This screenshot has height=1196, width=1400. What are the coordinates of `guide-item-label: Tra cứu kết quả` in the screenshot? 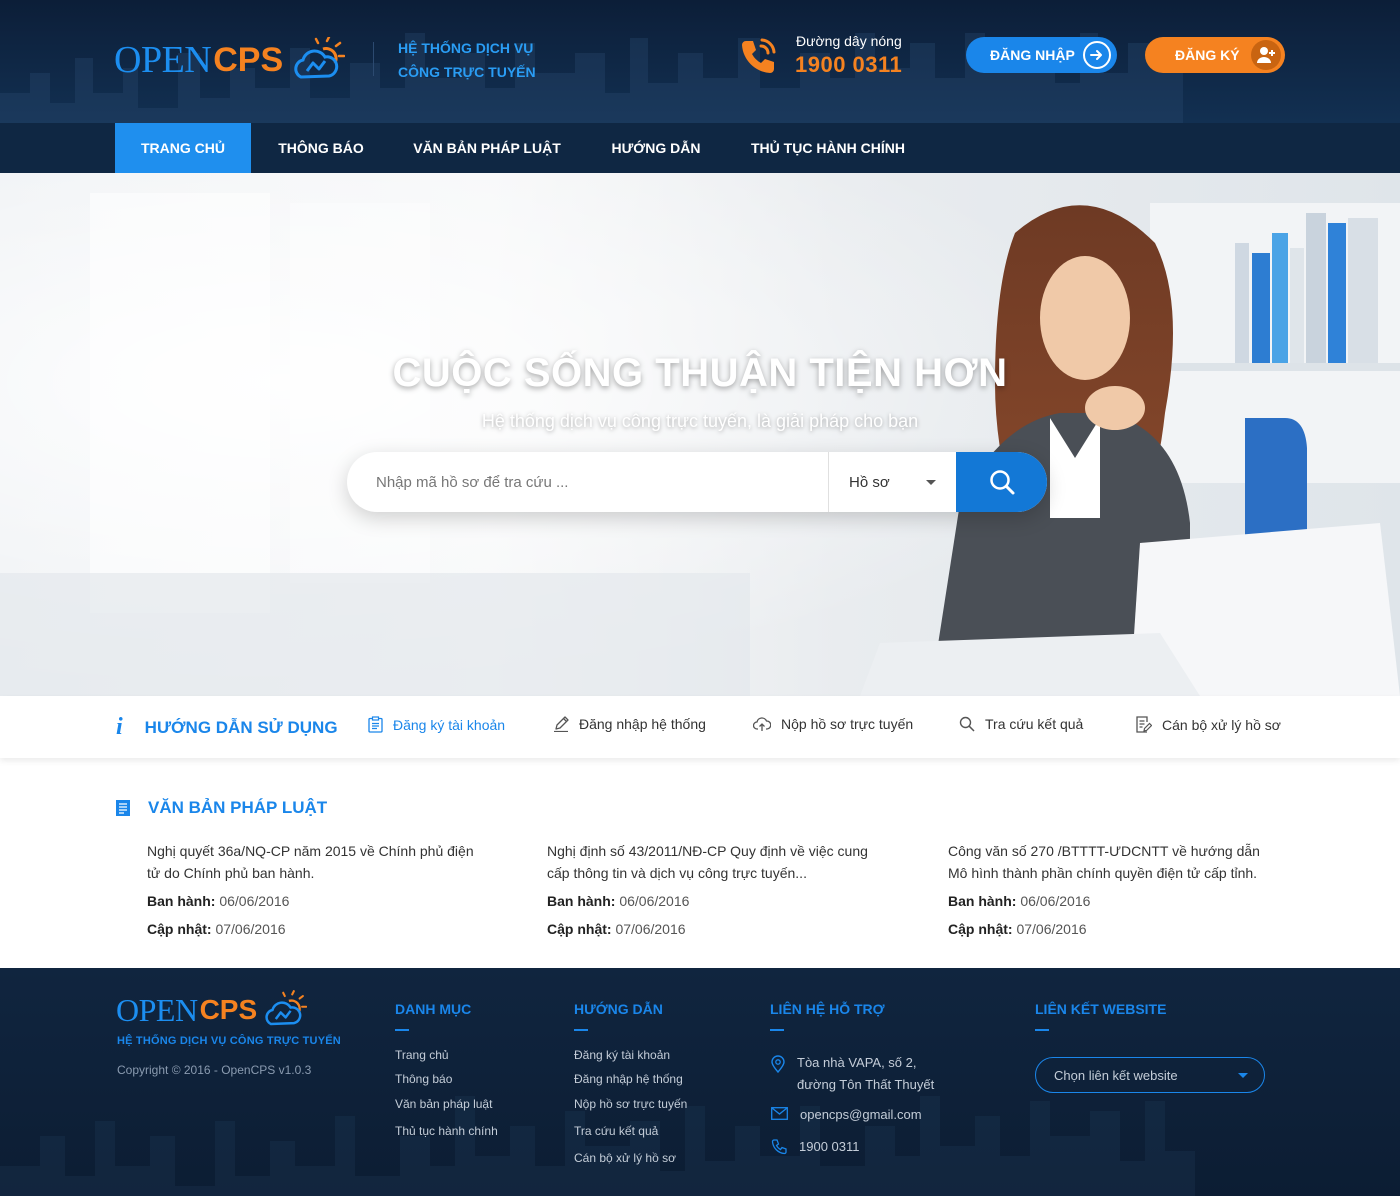 It's located at (1034, 724).